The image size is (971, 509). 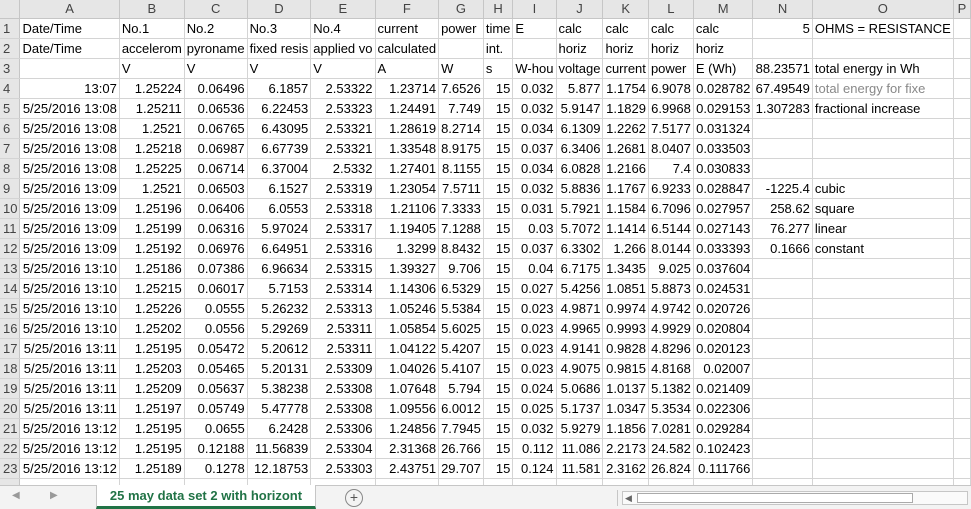 I want to click on cell-h18: 15, so click(x=498, y=368).